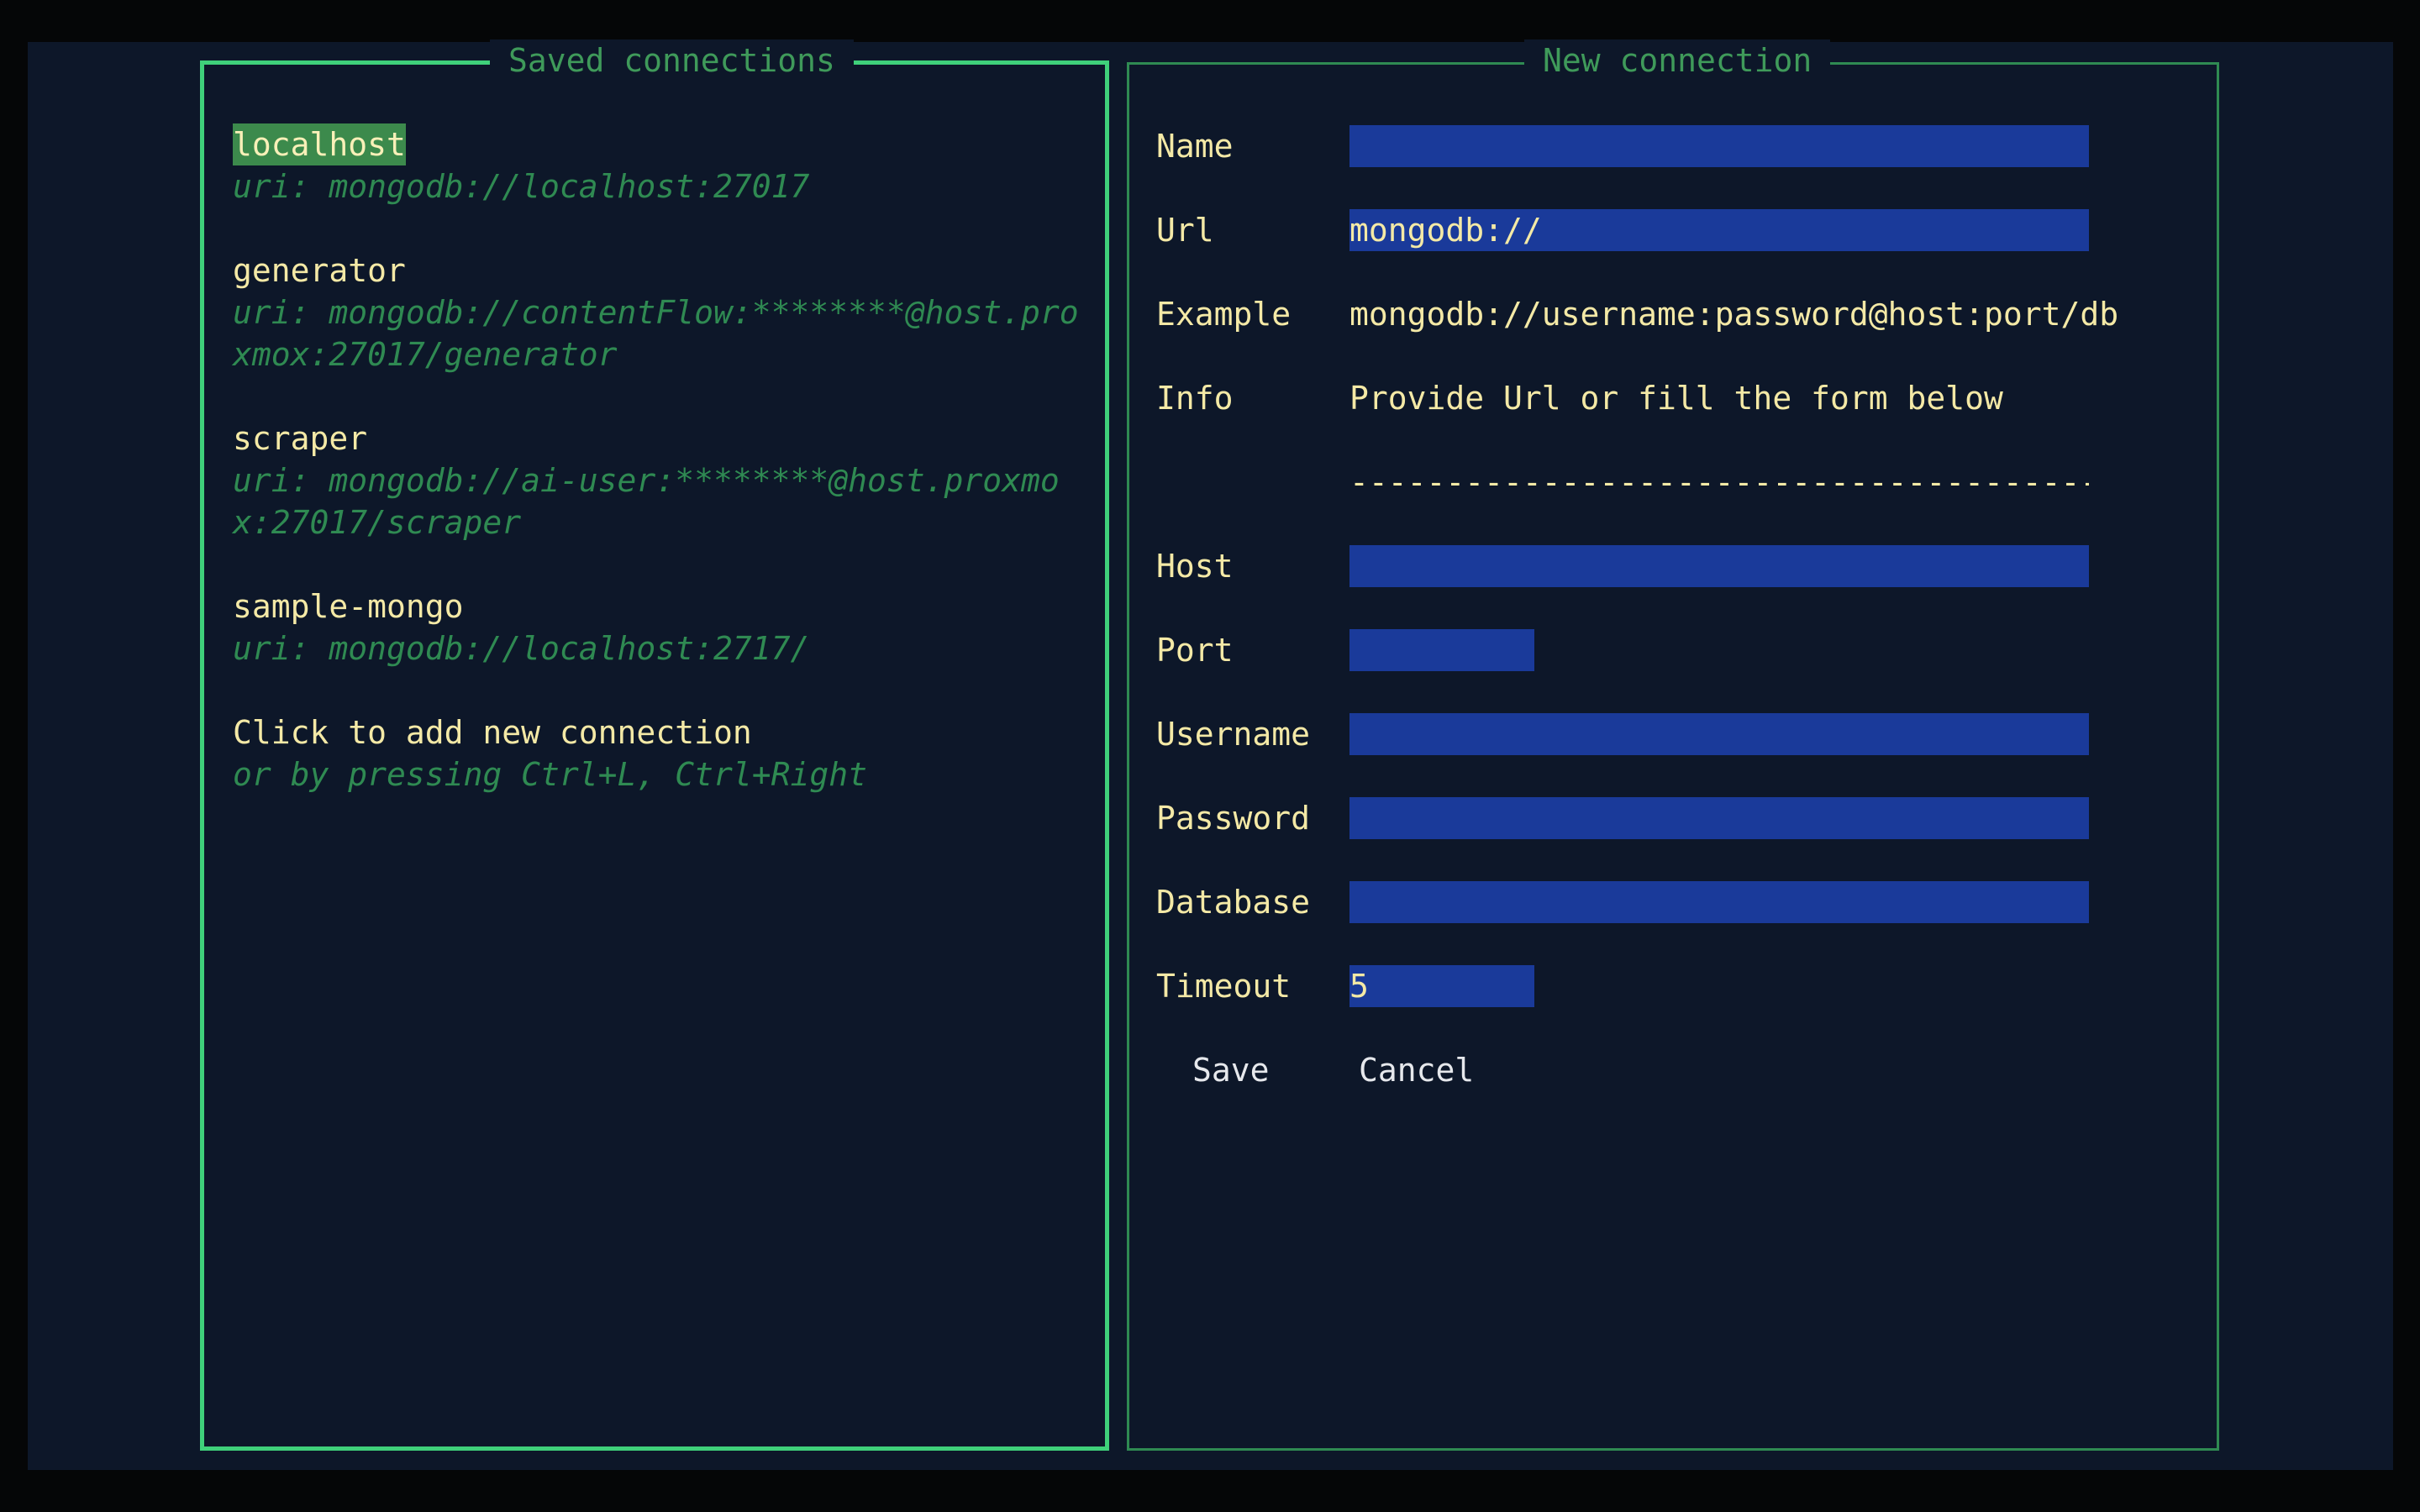  Describe the element at coordinates (1441, 986) in the screenshot. I see `timeout-input: 5` at that location.